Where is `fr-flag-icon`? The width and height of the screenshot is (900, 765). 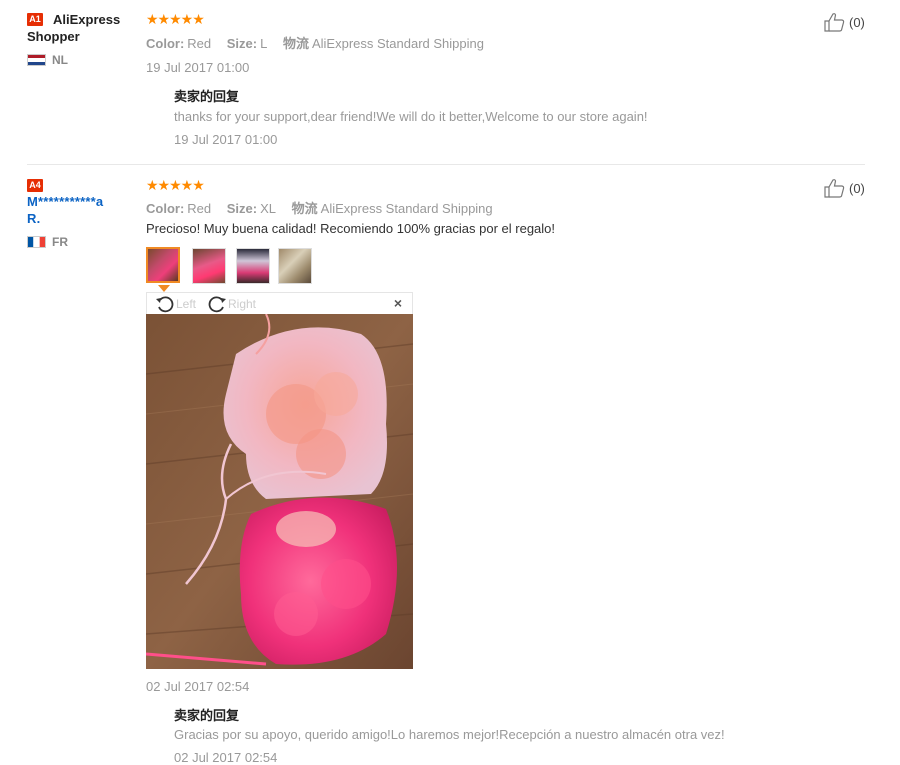 fr-flag-icon is located at coordinates (36, 242).